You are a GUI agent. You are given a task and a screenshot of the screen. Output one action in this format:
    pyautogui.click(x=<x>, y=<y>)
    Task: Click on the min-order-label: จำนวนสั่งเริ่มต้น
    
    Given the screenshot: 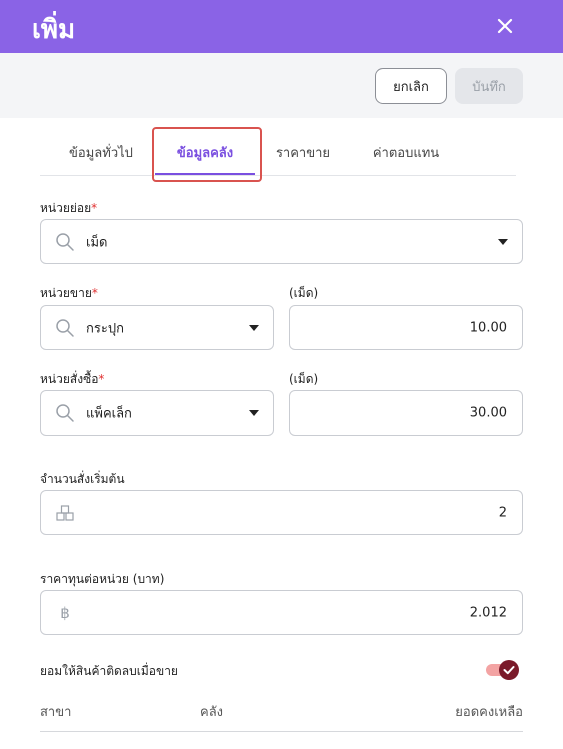 What is the action you would take?
    pyautogui.click(x=82, y=479)
    